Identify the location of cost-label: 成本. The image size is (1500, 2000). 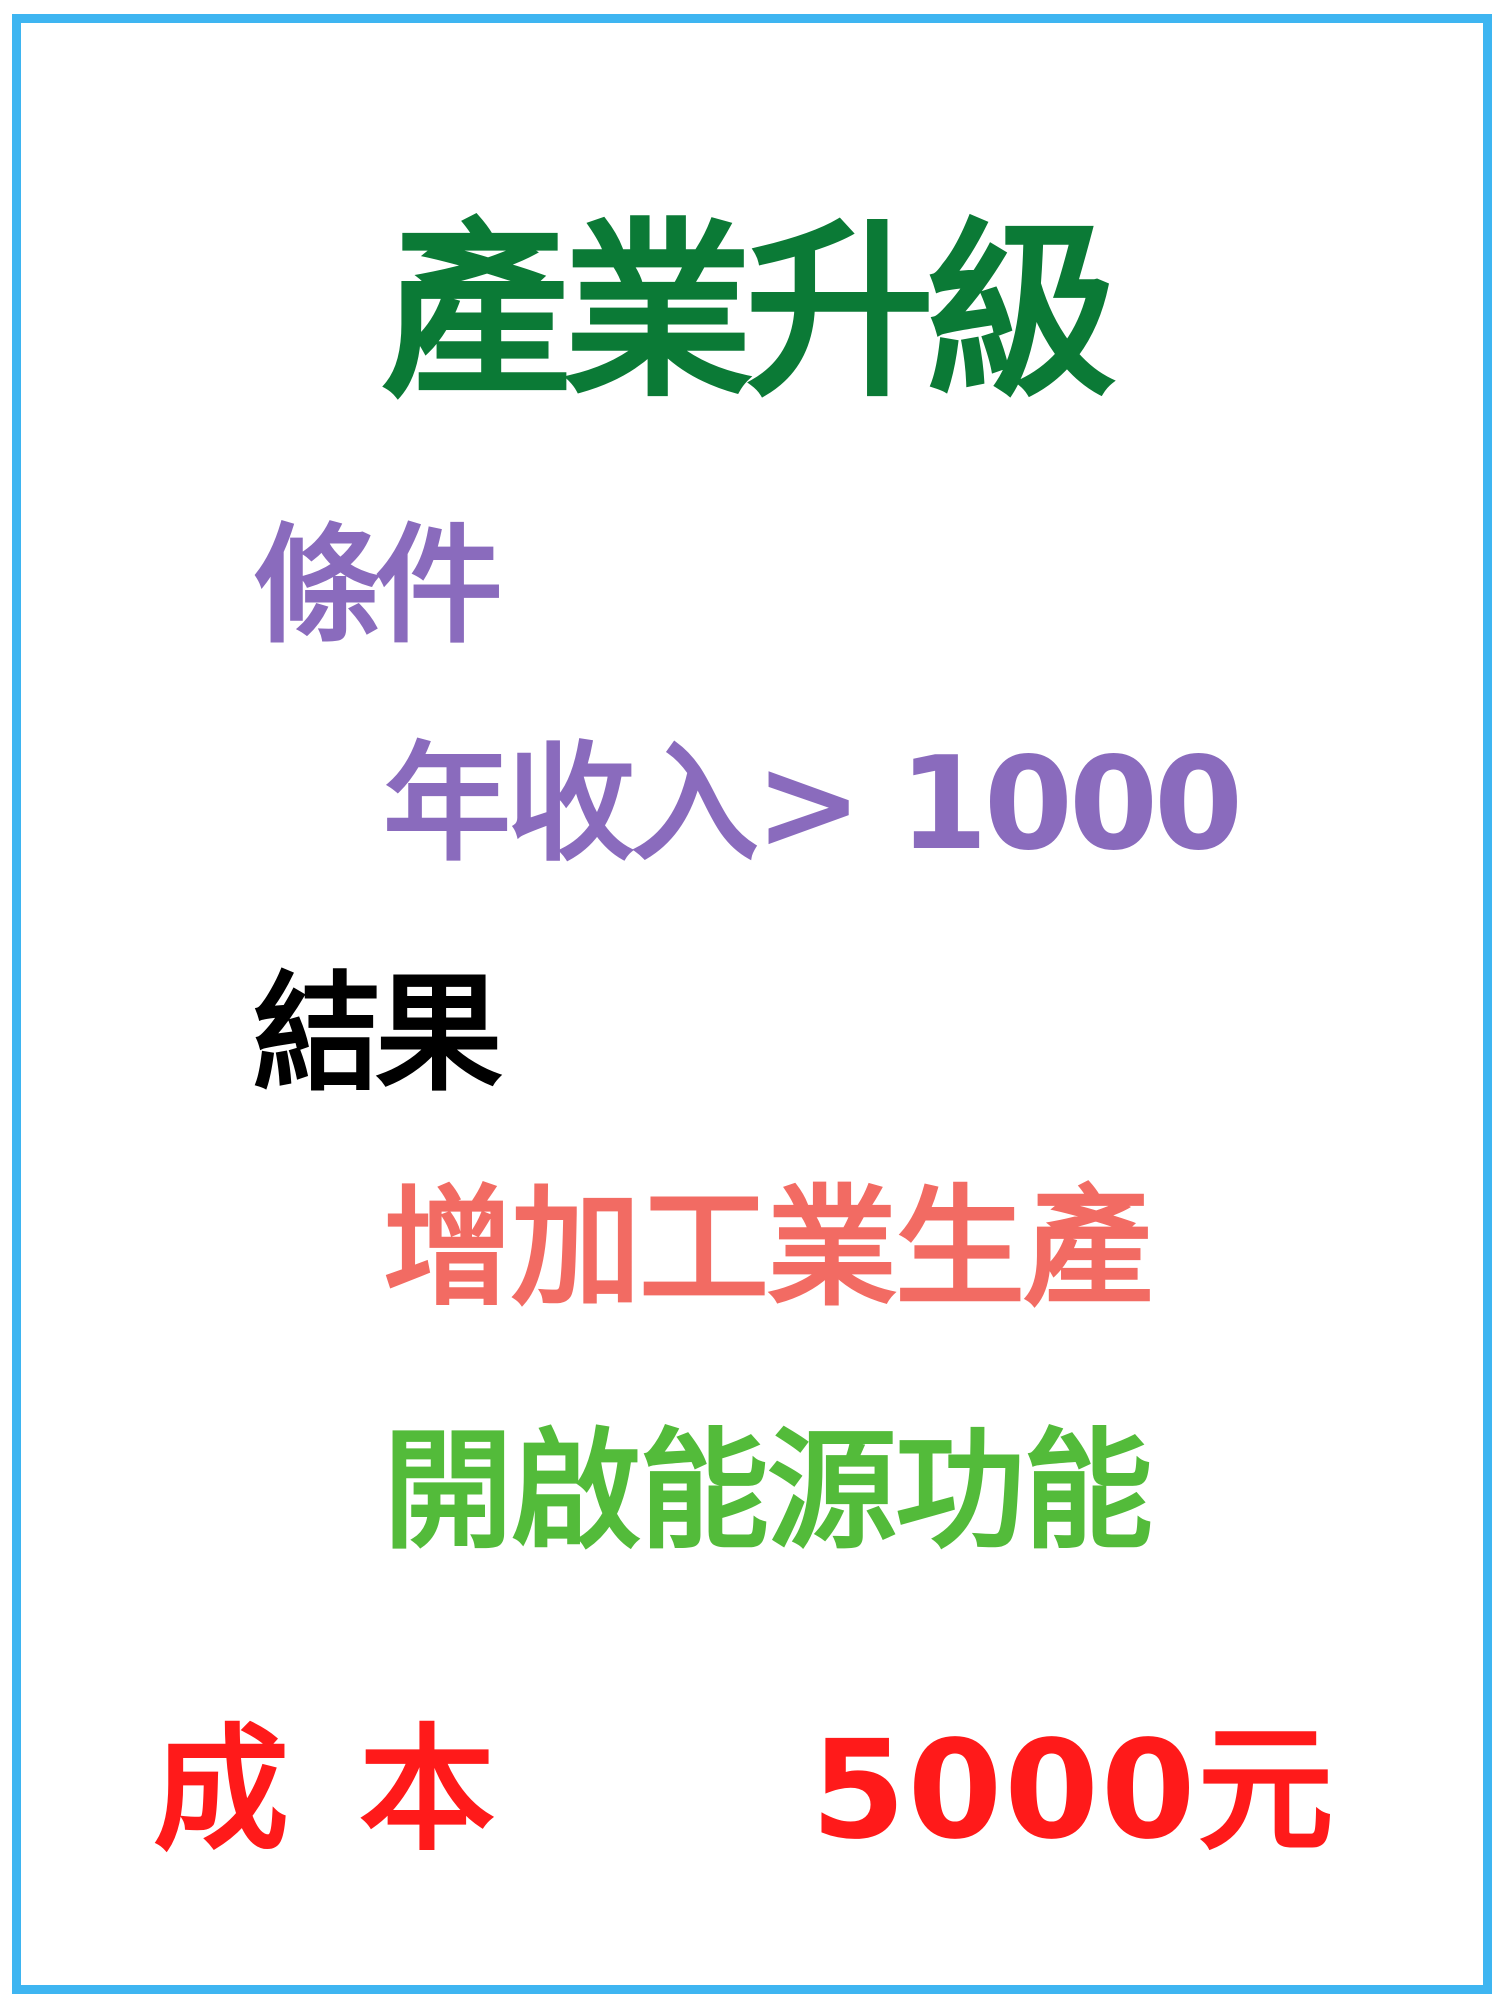
(359, 1791).